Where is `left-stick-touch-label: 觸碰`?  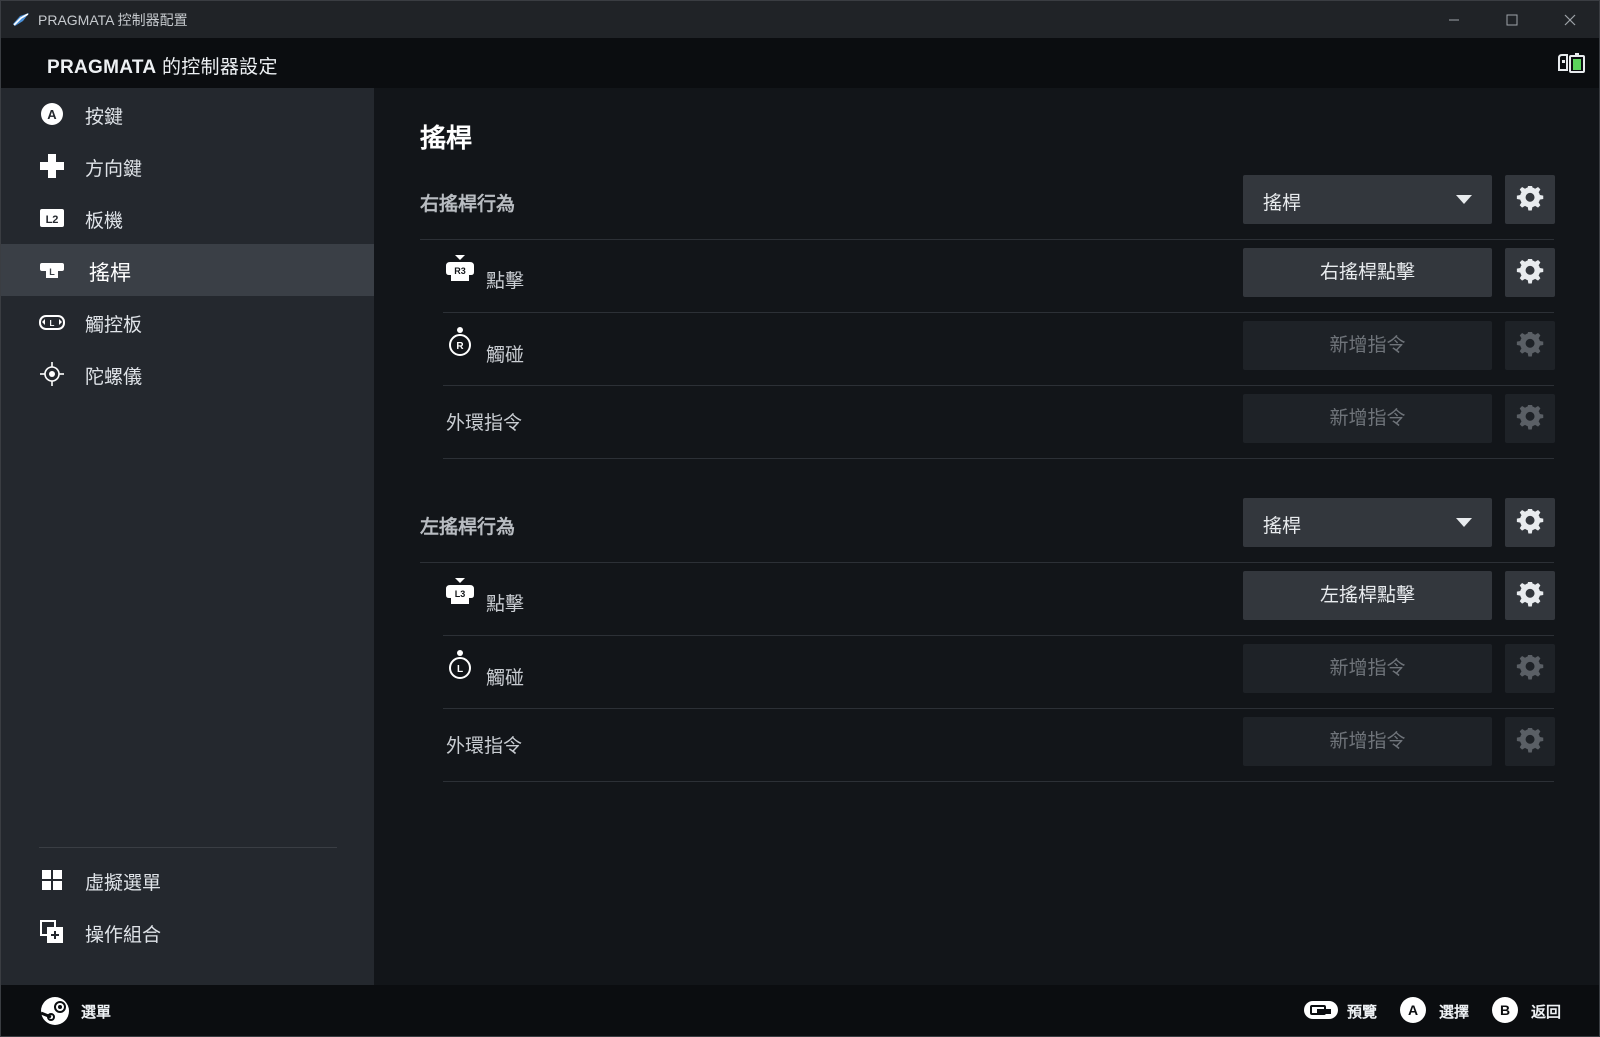
left-stick-touch-label: 觸碰 is located at coordinates (505, 678).